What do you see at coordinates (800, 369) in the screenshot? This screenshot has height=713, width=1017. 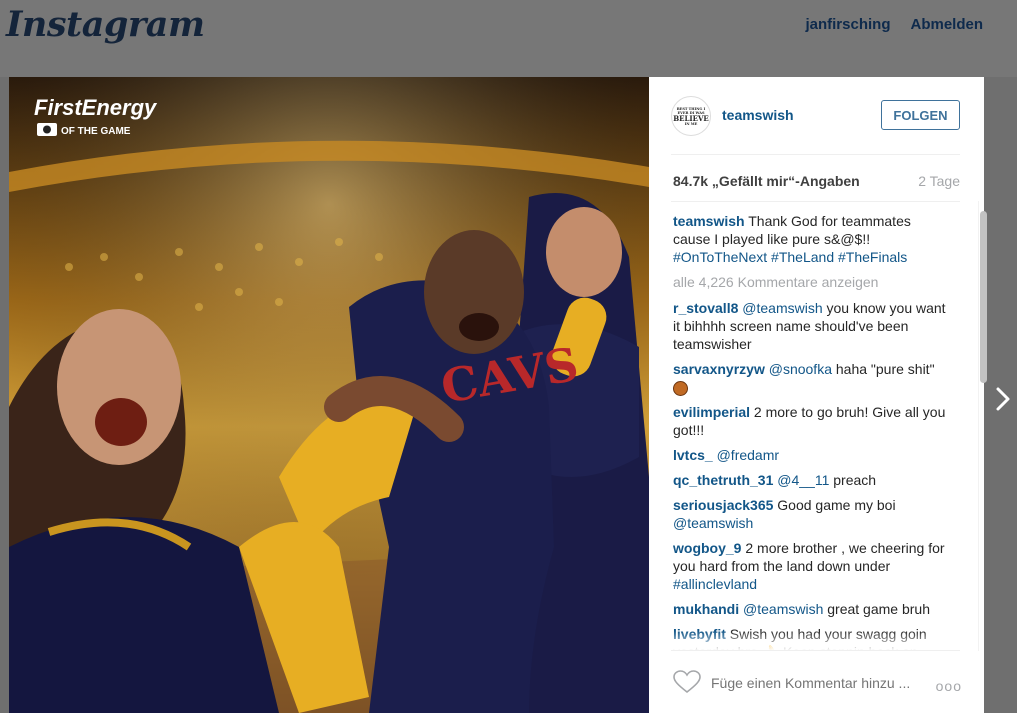 I see `comment-mention: @snoofka` at bounding box center [800, 369].